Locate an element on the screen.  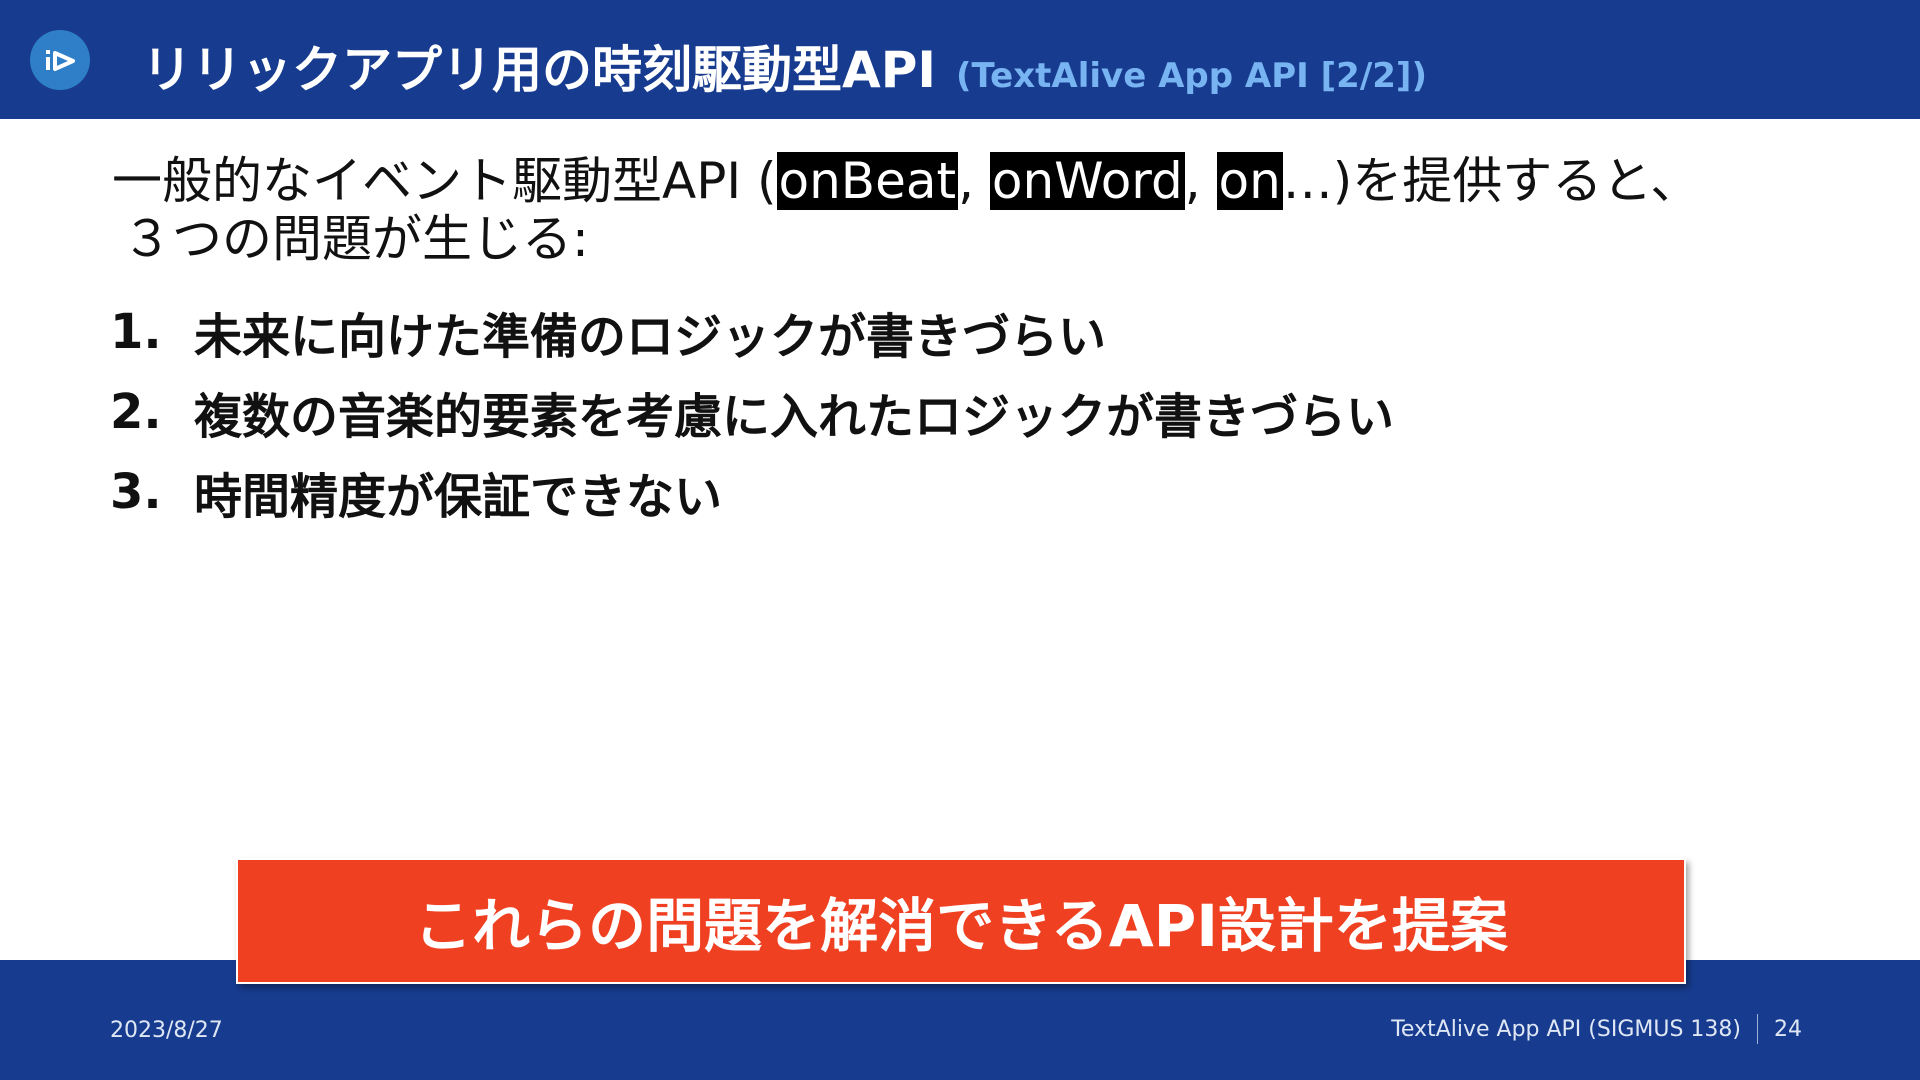
code-onbeat: onBeat is located at coordinates (867, 181).